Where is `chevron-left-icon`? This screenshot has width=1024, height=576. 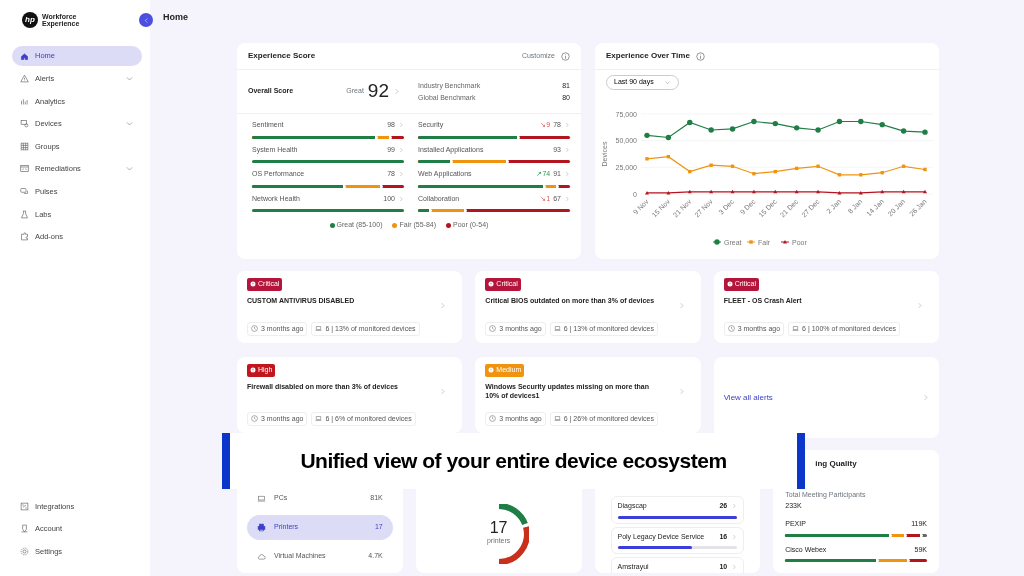 chevron-left-icon is located at coordinates (146, 20).